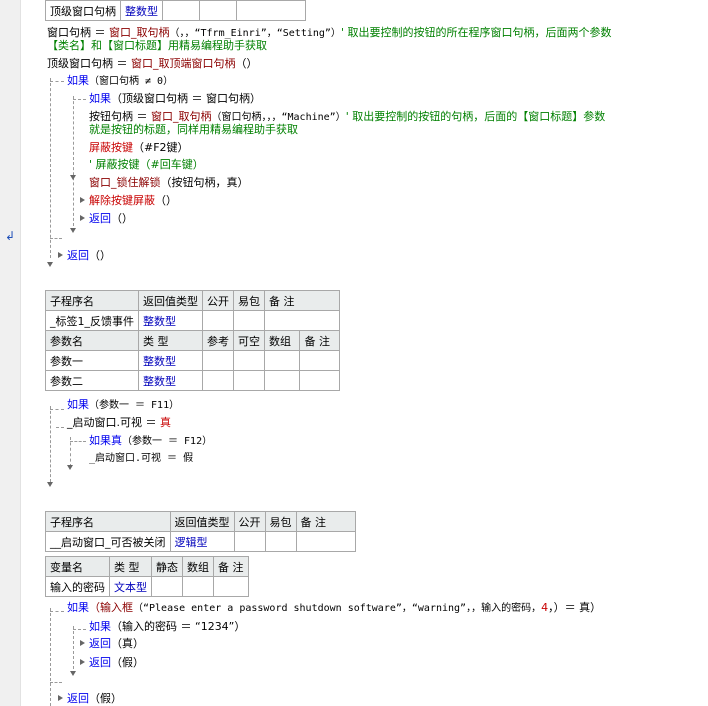 The width and height of the screenshot is (708, 706). What do you see at coordinates (218, 340) in the screenshot?
I see `header-reference: 参考` at bounding box center [218, 340].